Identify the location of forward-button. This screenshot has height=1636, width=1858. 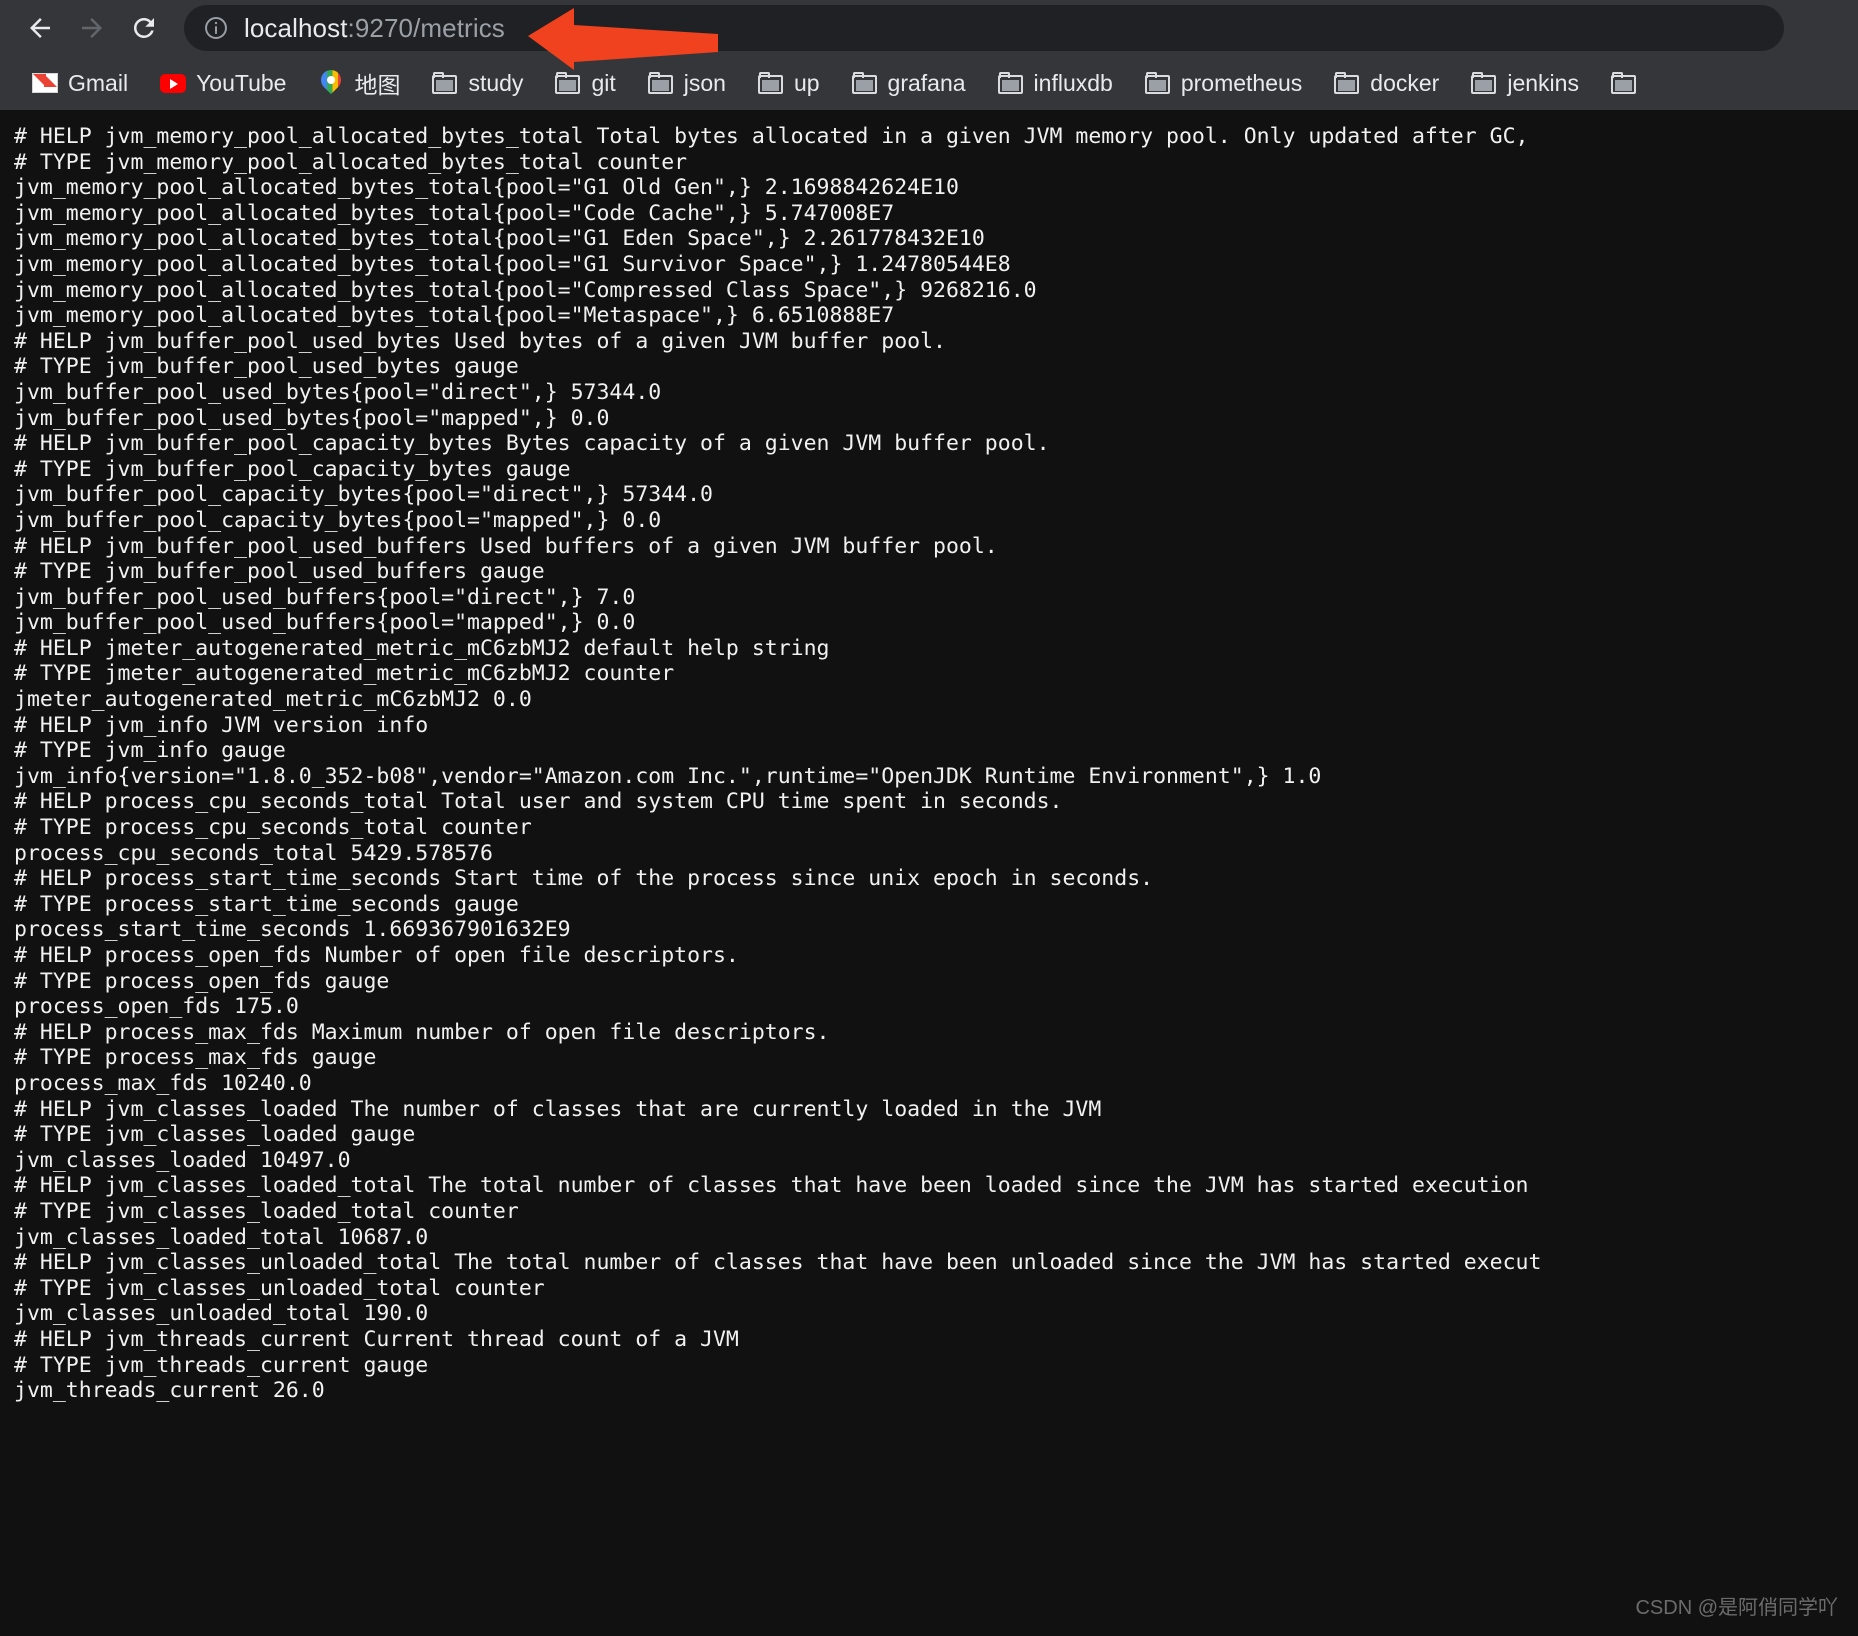
(92, 28).